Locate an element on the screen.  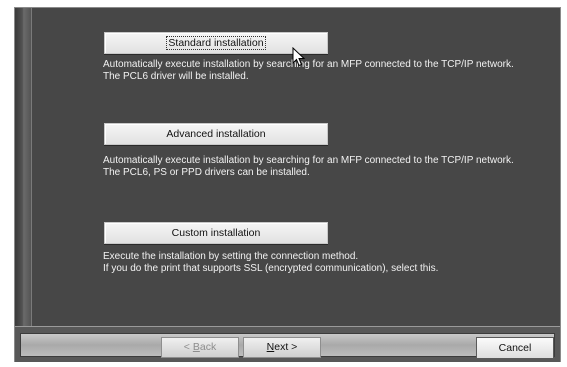
standard-installation-desc-line2: The PCL6 driver will be installed. is located at coordinates (176, 76).